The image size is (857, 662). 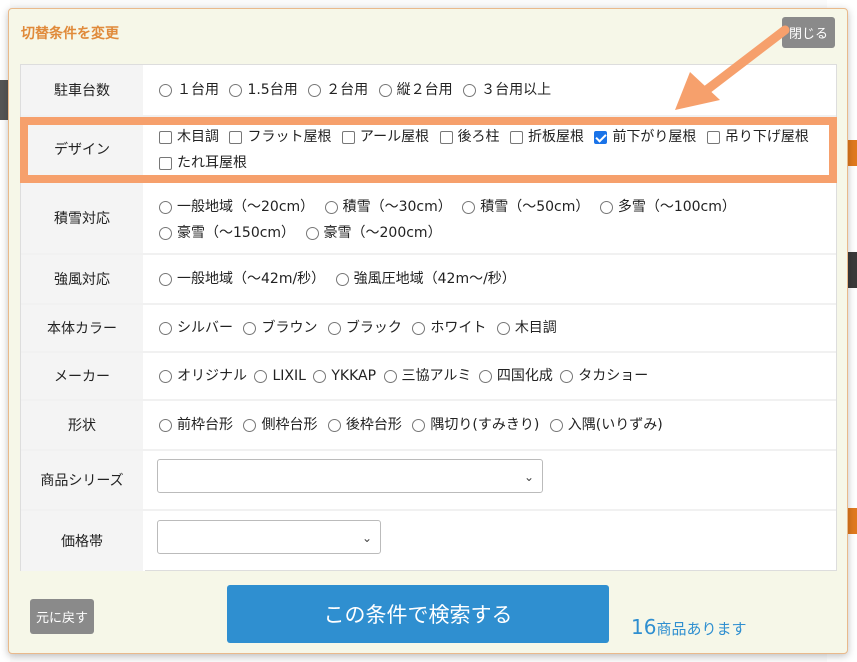 I want to click on row-parking: 駐車台数 １台用 1.5台用 ２台用 縦２台用 ３台用以上, so click(x=428, y=91).